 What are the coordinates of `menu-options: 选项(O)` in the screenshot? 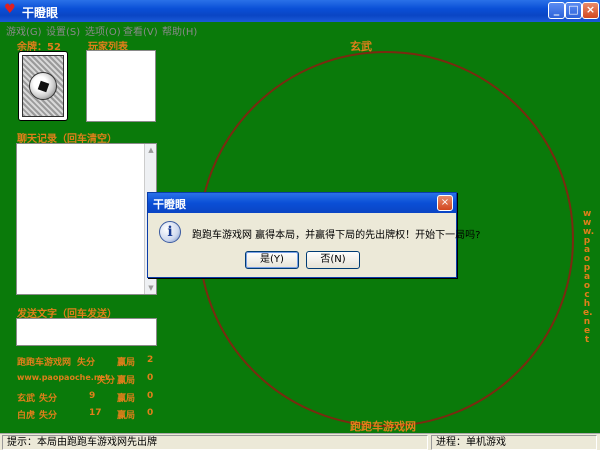 It's located at (103, 30).